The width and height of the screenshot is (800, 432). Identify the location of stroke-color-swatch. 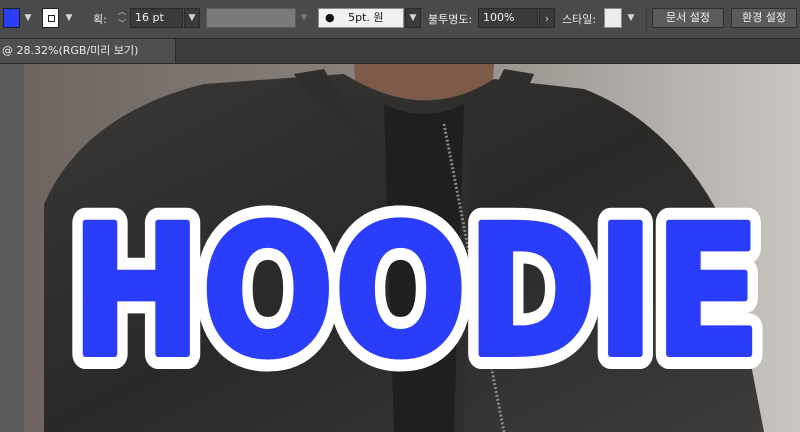
(50, 18).